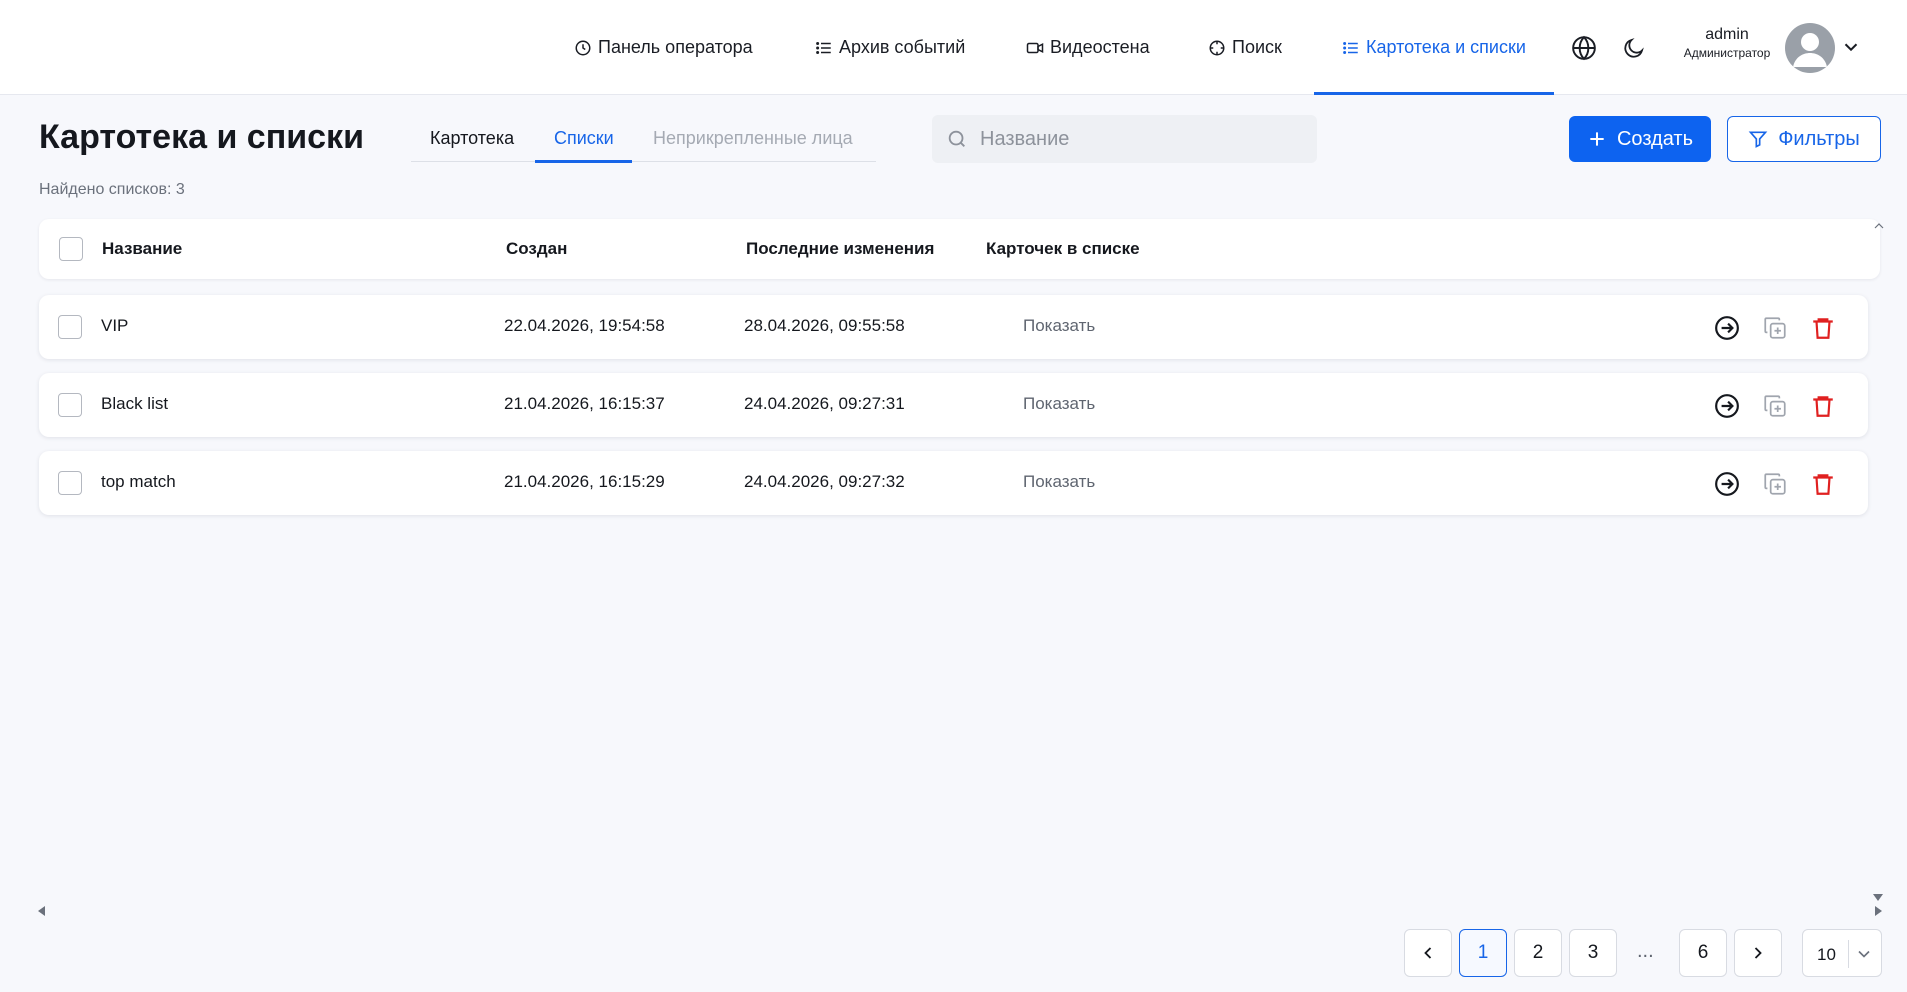  Describe the element at coordinates (956, 138) in the screenshot. I see `search-icon` at that location.